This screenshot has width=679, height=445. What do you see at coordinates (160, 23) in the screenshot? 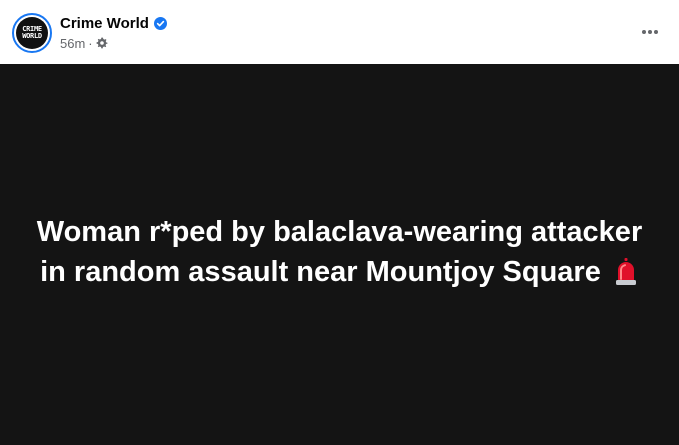
I see `verified-badge-icon` at bounding box center [160, 23].